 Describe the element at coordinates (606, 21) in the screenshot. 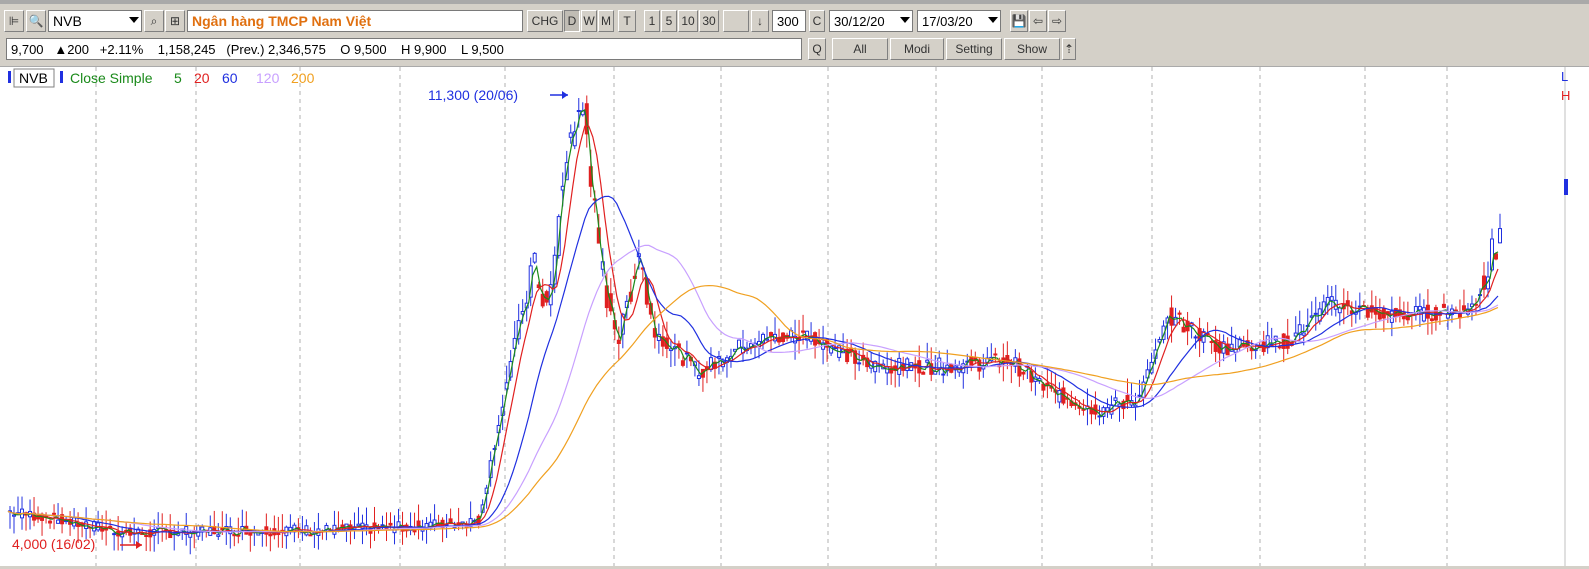

I see `period-m-button: M` at that location.